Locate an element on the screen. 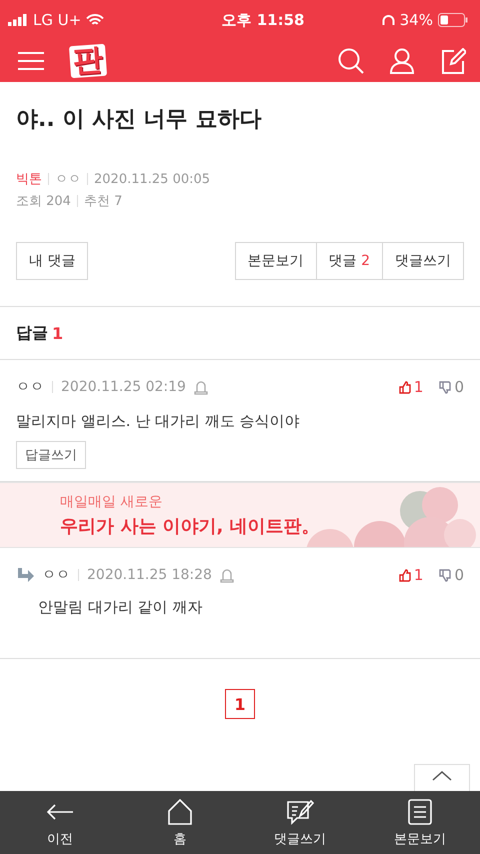 This screenshot has width=480, height=854. post-date: 2020.11.25 00:05 is located at coordinates (152, 179).